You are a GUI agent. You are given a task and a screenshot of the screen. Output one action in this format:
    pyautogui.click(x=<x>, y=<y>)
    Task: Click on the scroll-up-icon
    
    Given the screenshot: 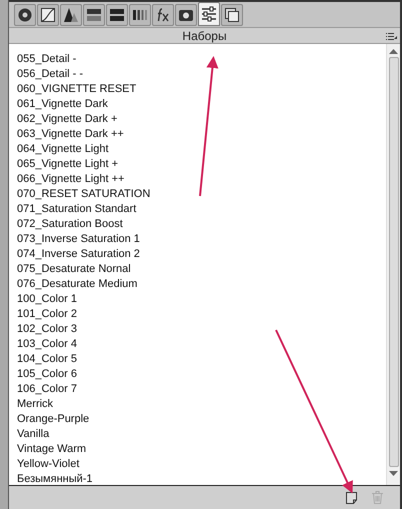 What is the action you would take?
    pyautogui.click(x=393, y=51)
    